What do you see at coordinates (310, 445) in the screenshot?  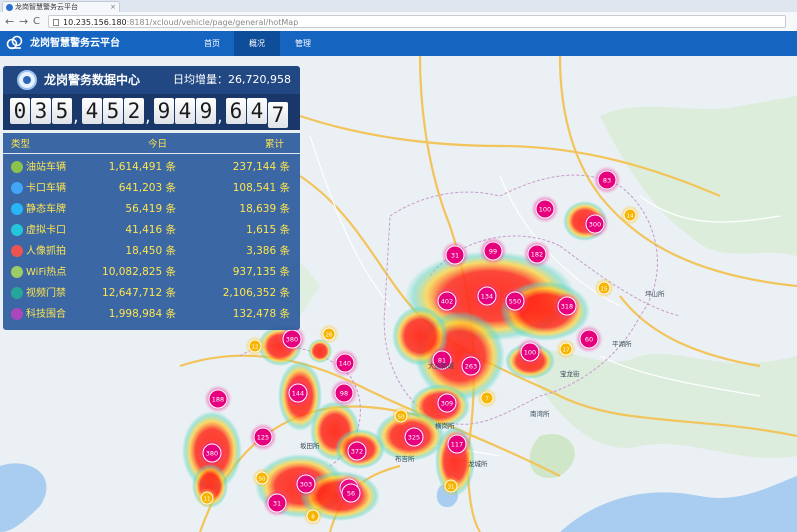 I see `place-label: 坂田所` at bounding box center [310, 445].